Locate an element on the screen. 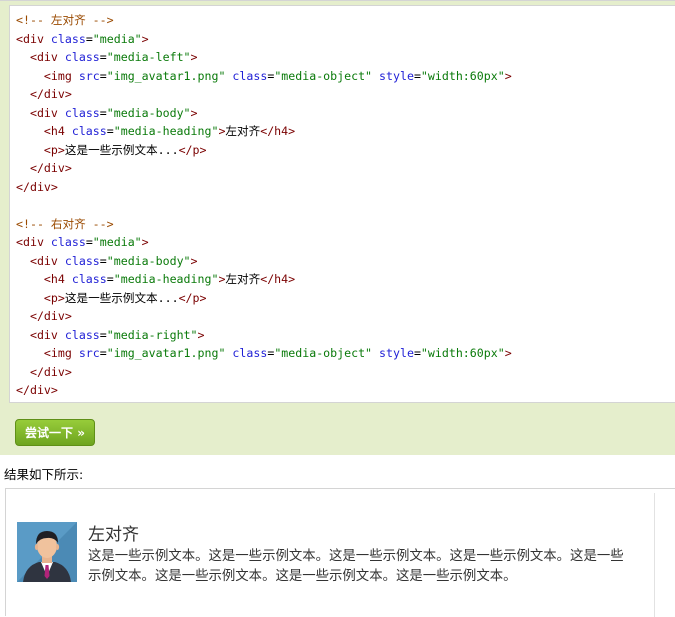  code-token-tag: <img is located at coordinates (61, 75).